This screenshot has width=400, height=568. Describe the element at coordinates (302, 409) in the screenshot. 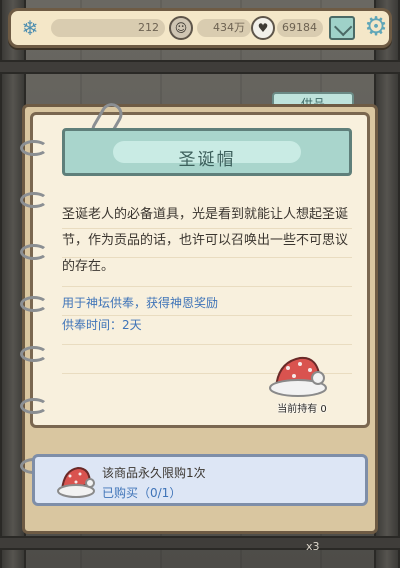

I see `owned-count: 当前持有 0` at that location.